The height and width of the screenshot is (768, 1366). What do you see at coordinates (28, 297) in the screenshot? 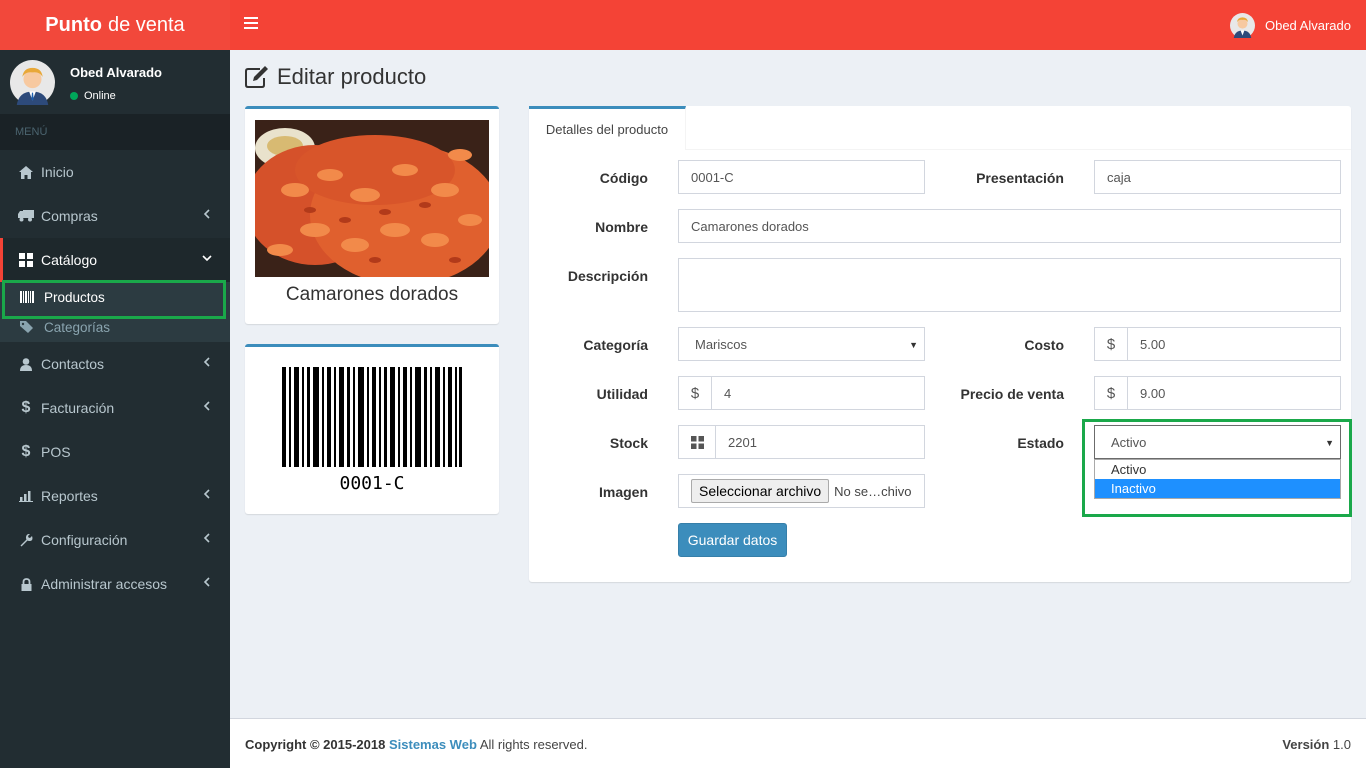
I see `barcode-icon` at bounding box center [28, 297].